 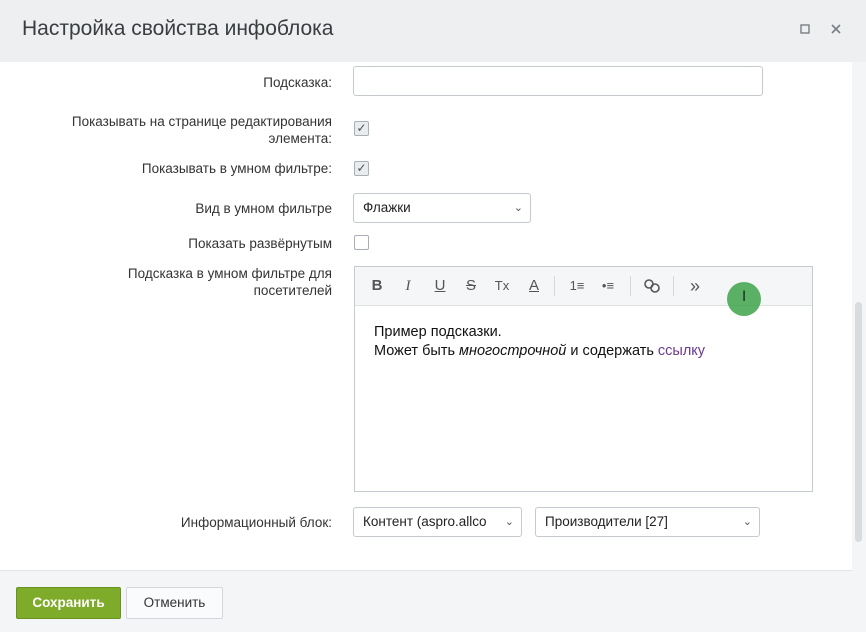 I want to click on filter-hint-label-line2: посетителей, so click(x=292, y=290).